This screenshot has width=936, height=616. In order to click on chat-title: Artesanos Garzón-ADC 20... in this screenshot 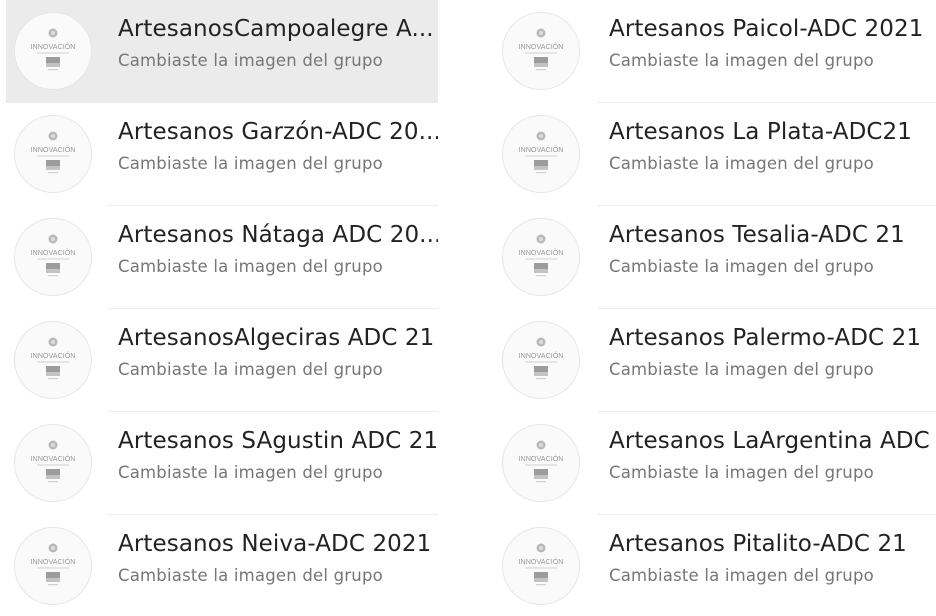, I will do `click(278, 132)`.